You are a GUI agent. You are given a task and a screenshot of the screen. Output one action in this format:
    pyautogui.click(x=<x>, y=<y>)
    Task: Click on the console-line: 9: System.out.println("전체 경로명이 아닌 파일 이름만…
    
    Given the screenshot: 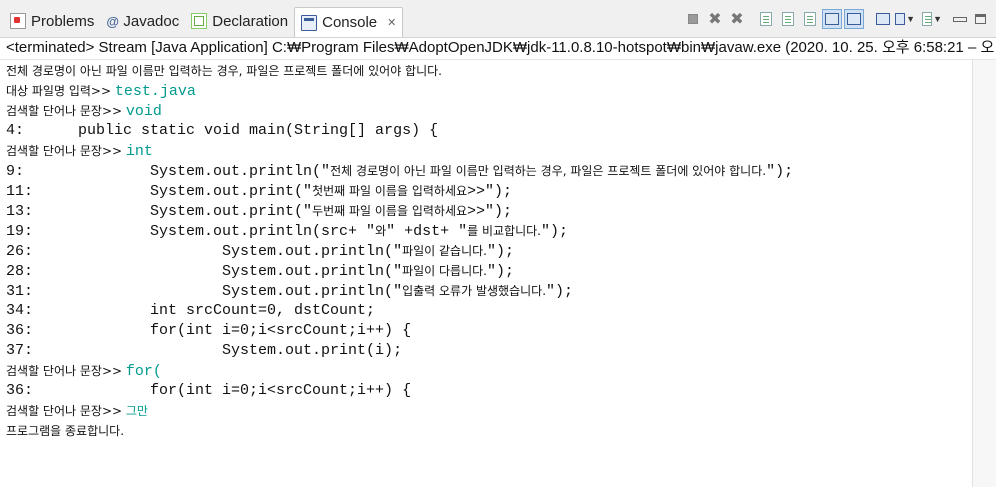 What is the action you would take?
    pyautogui.click(x=400, y=171)
    